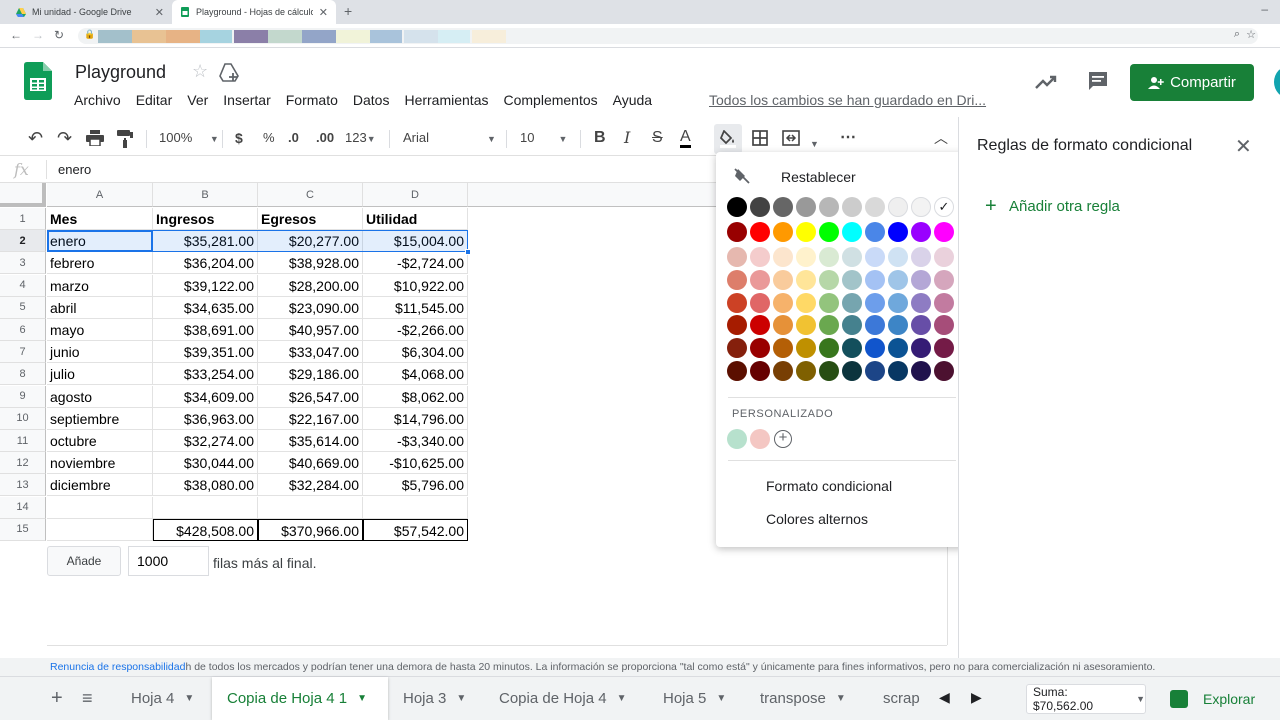 Image resolution: width=1280 pixels, height=720 pixels. I want to click on redo-icon: ↷, so click(64, 138).